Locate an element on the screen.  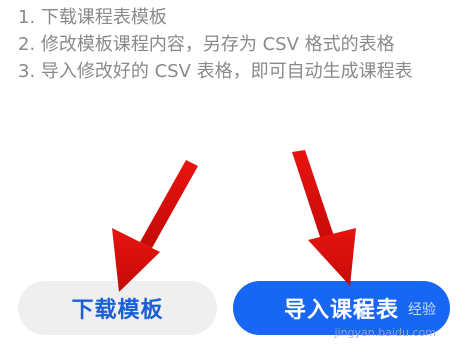
instruction-step-1: 1. 下载课程表模板 is located at coordinates (92, 17).